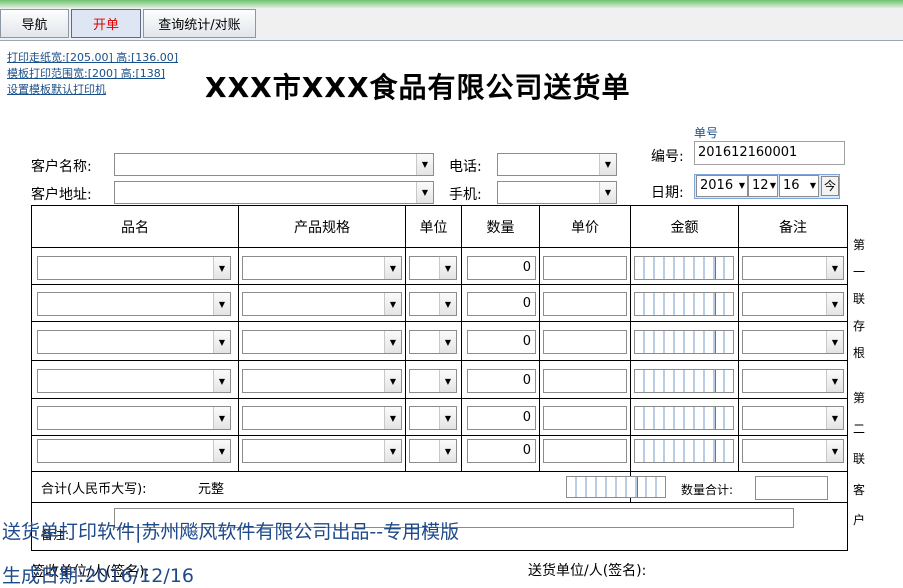 The width and height of the screenshot is (903, 588). I want to click on mobile-combo: ▼, so click(557, 192).